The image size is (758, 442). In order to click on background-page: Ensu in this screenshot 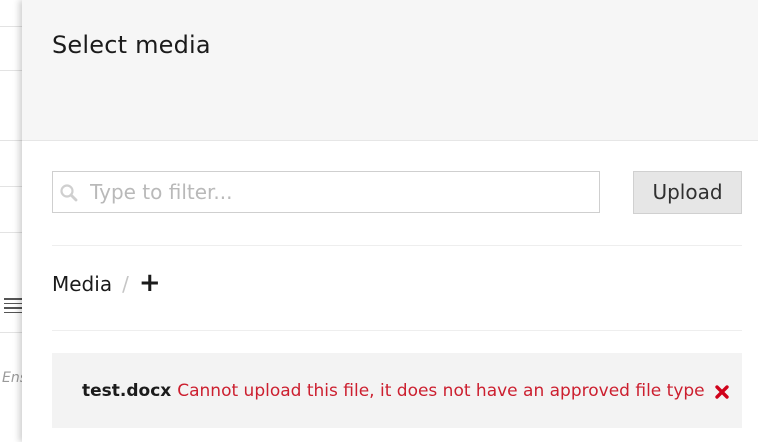, I will do `click(11, 221)`.